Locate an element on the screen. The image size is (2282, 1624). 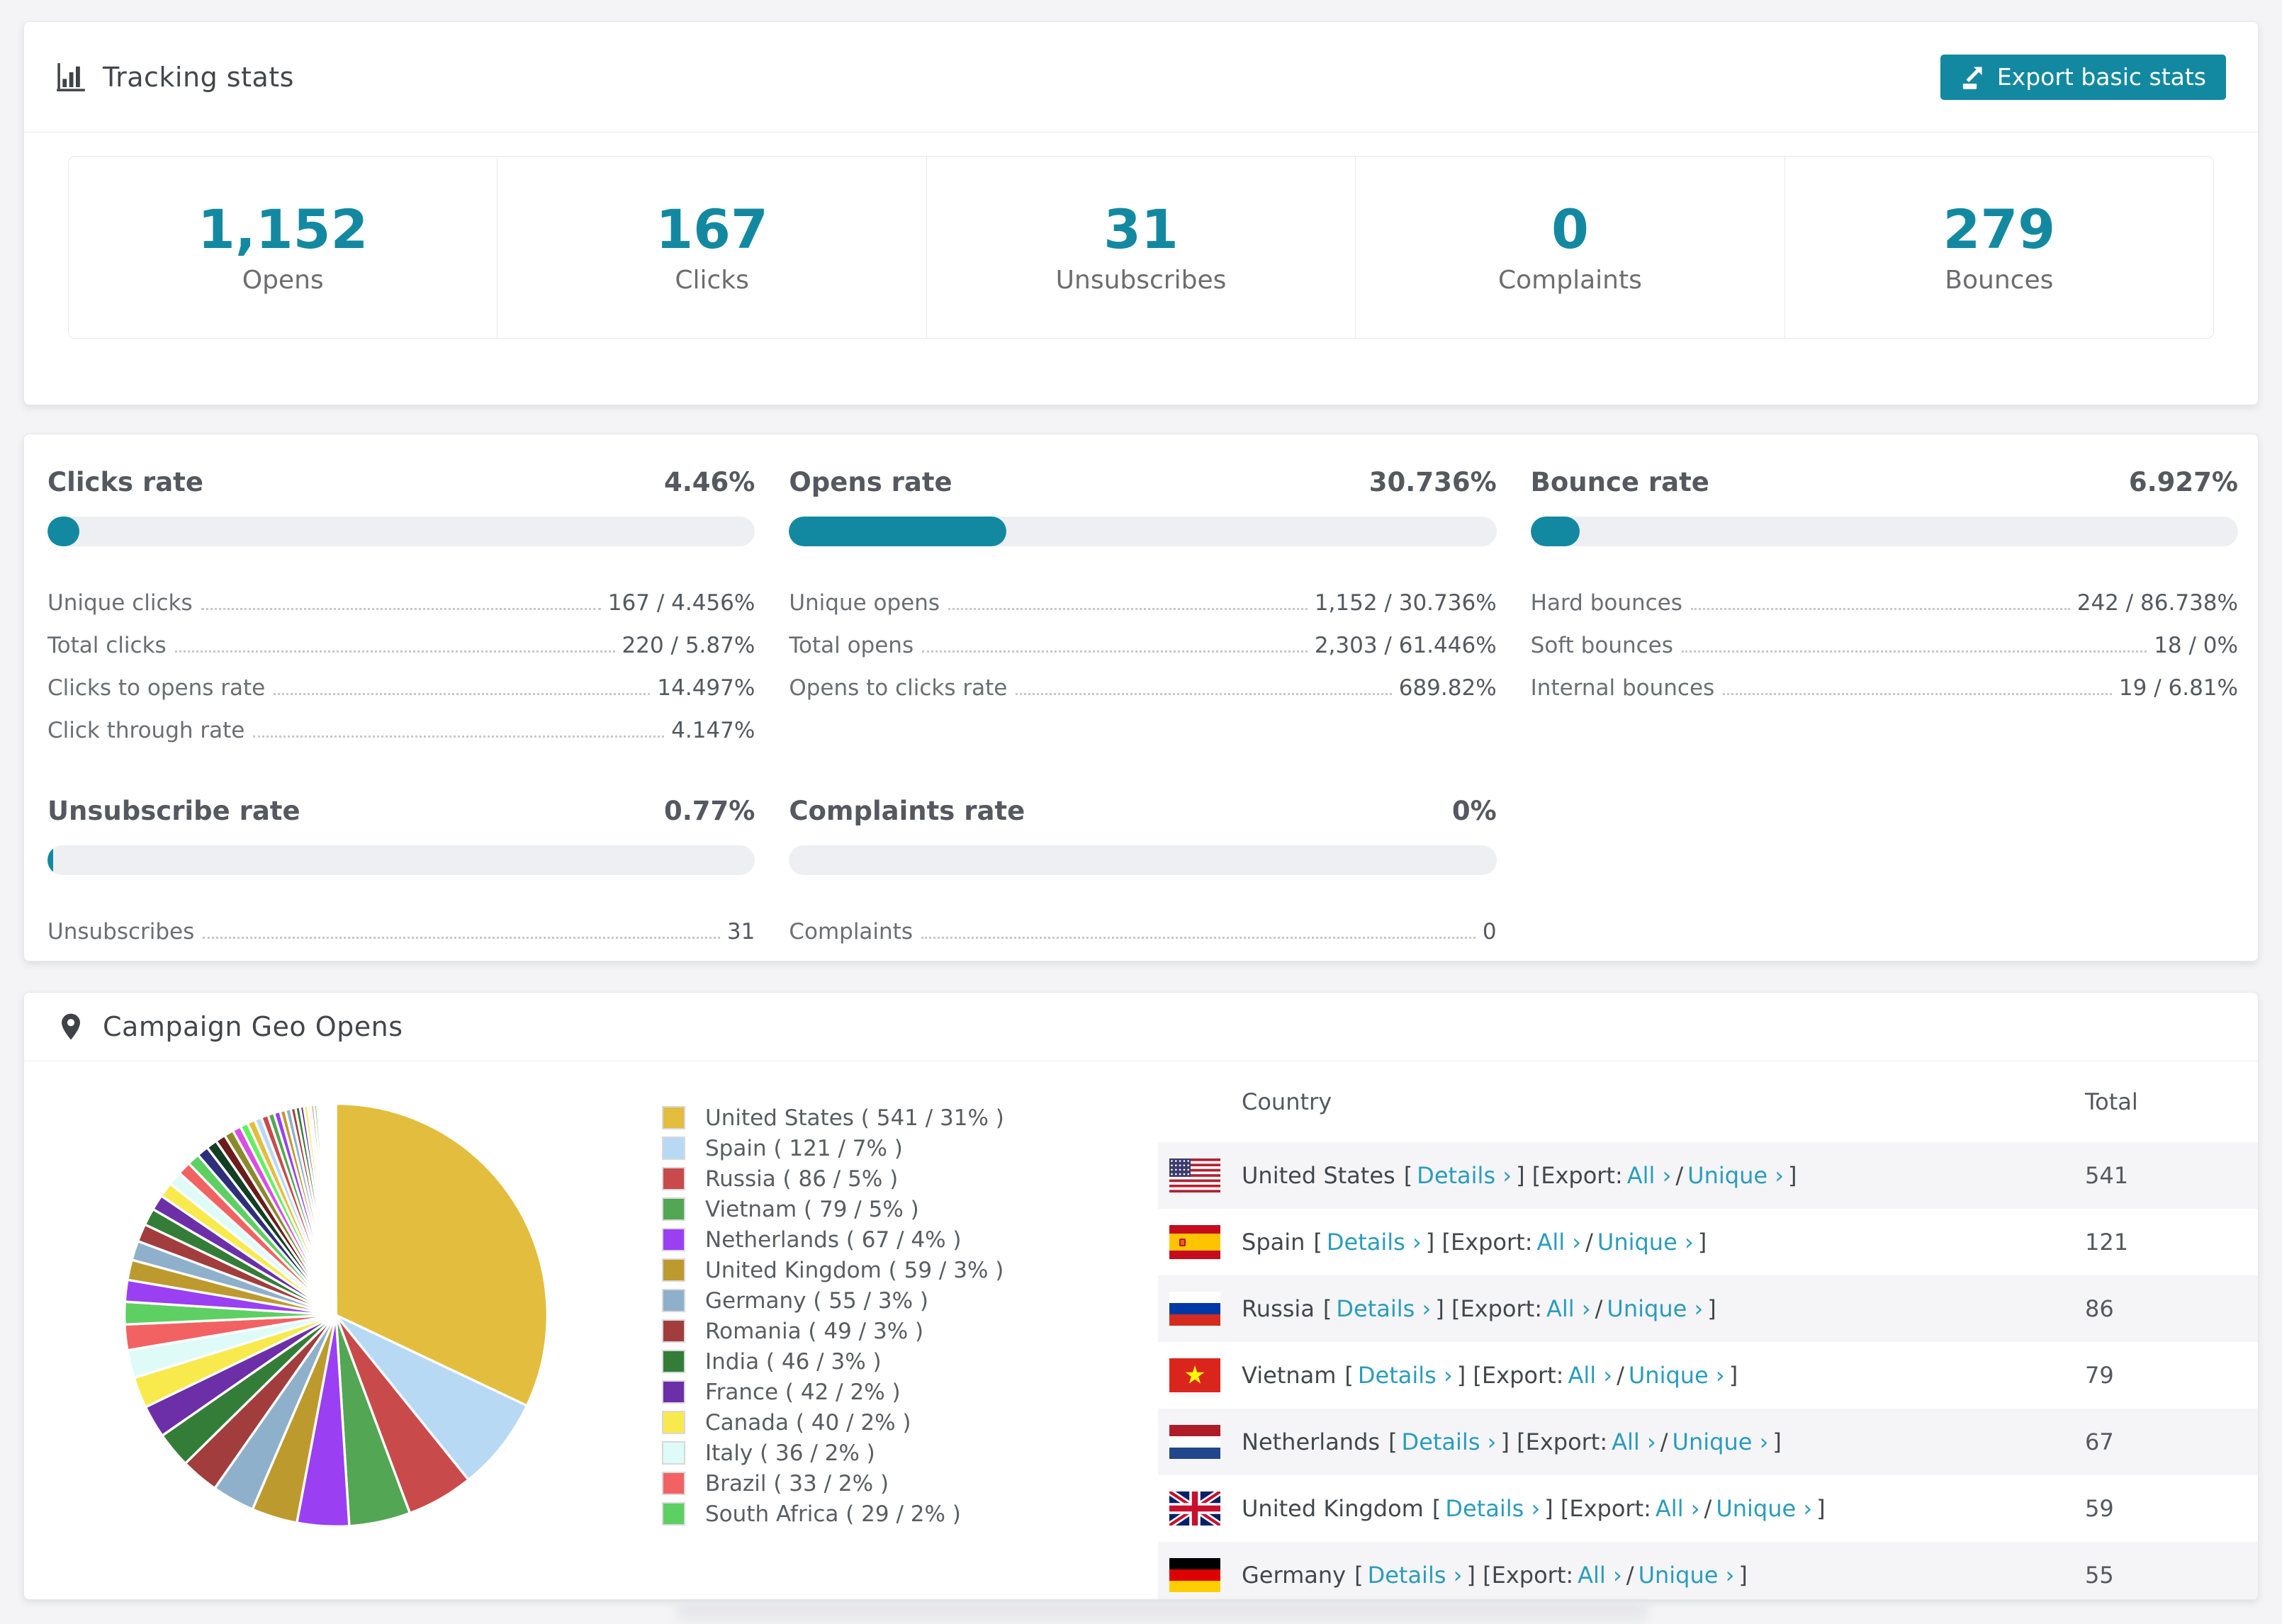
es-flag-icon is located at coordinates (1194, 1242).